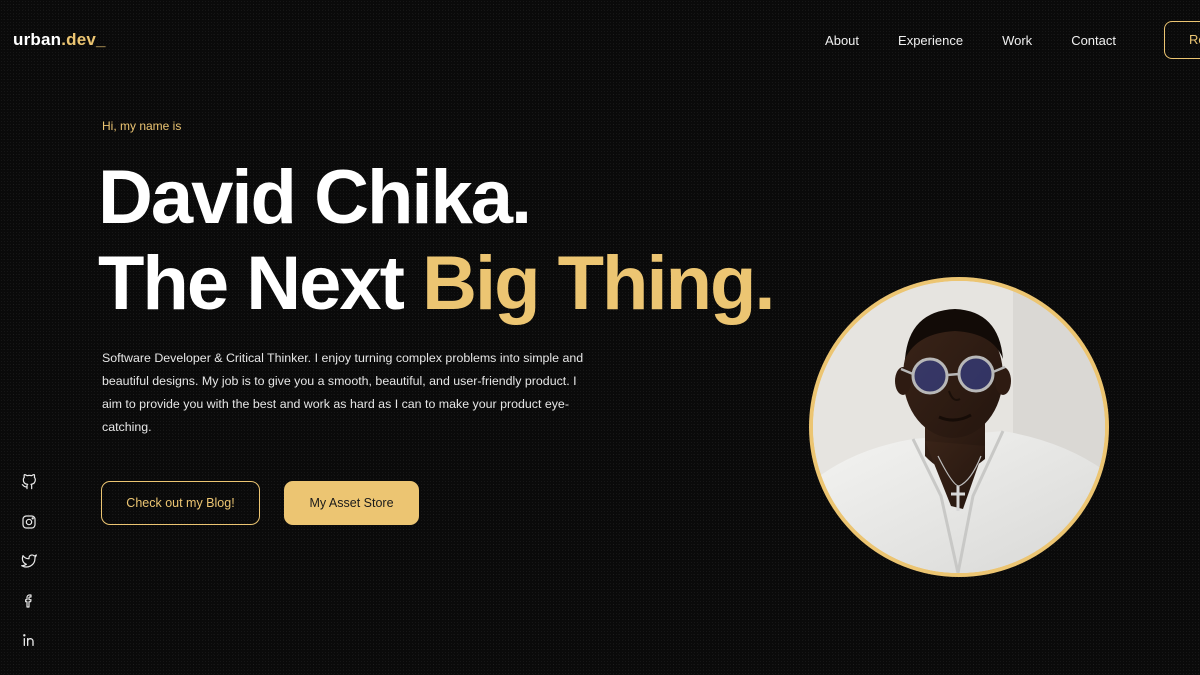 This screenshot has height=675, width=1200. I want to click on instagram-icon, so click(29, 522).